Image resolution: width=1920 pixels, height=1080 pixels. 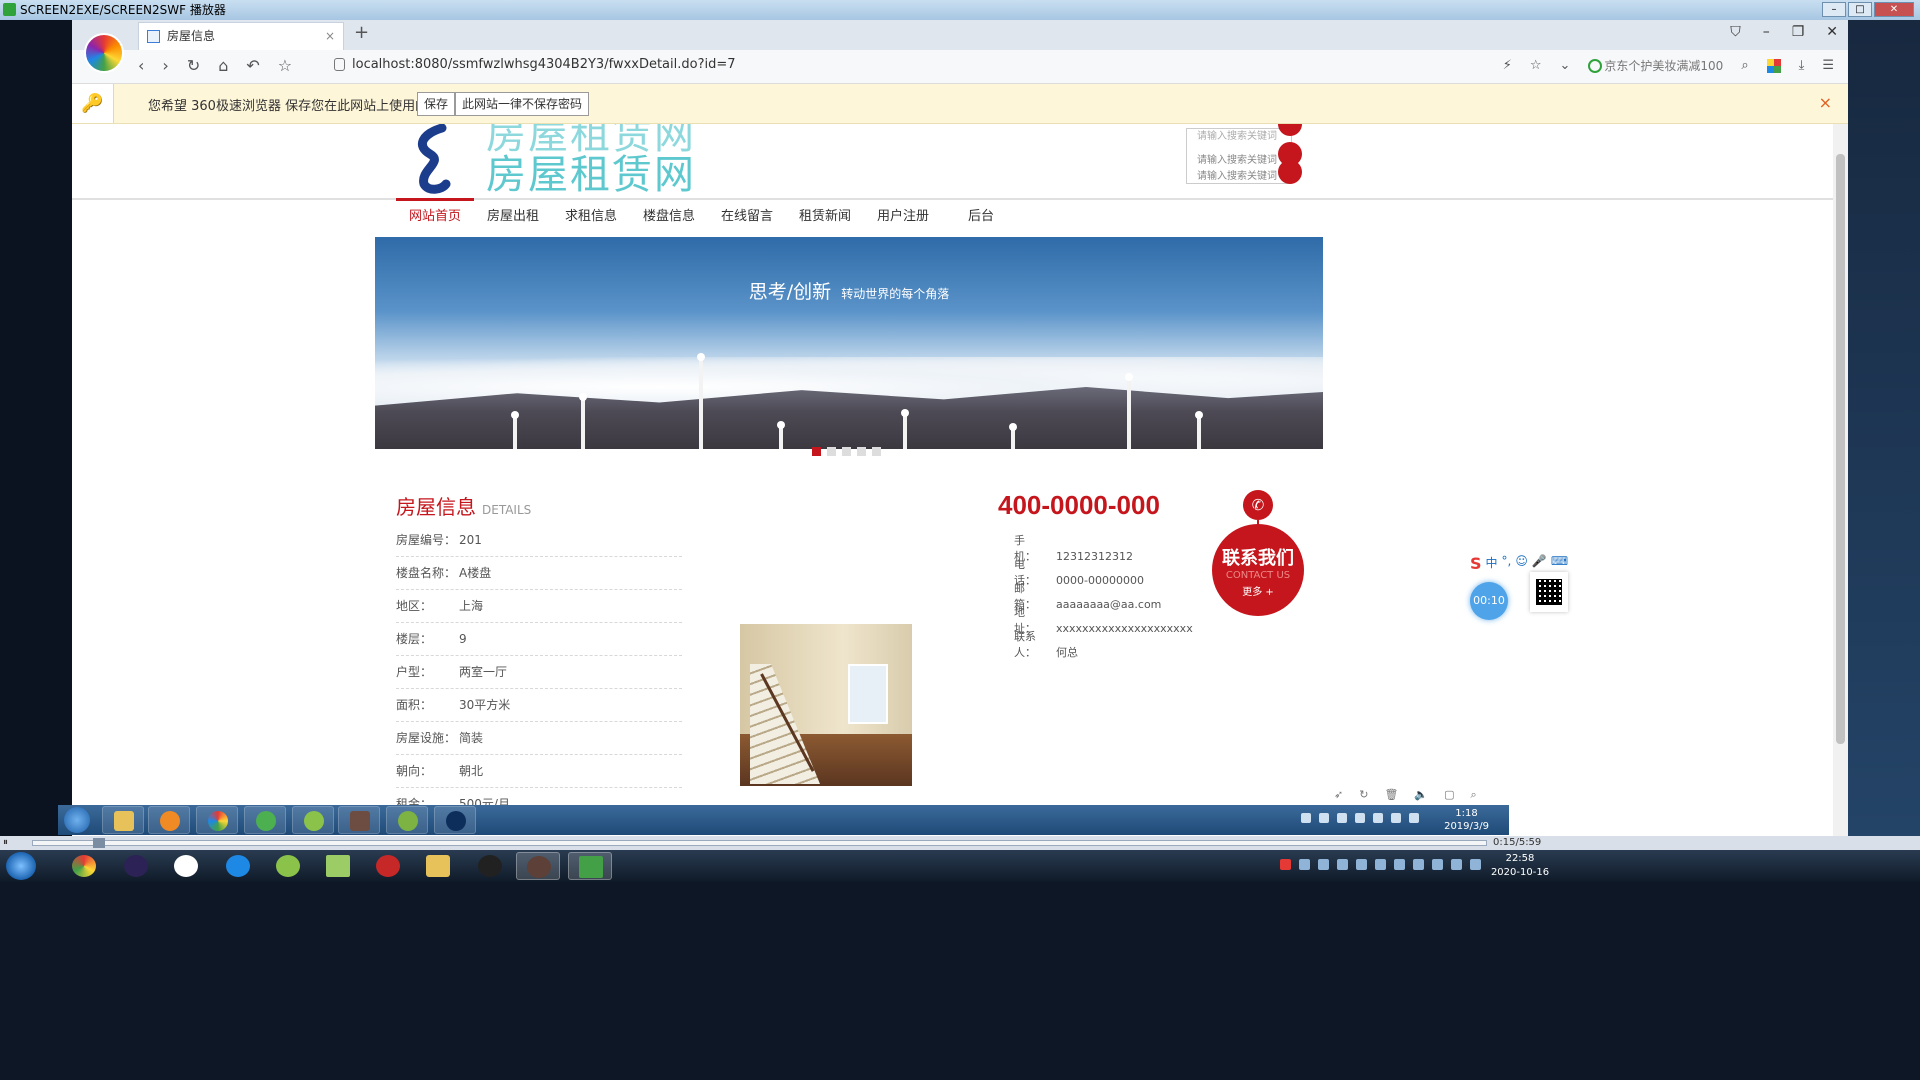 I want to click on edge-app-icon, so click(x=238, y=866).